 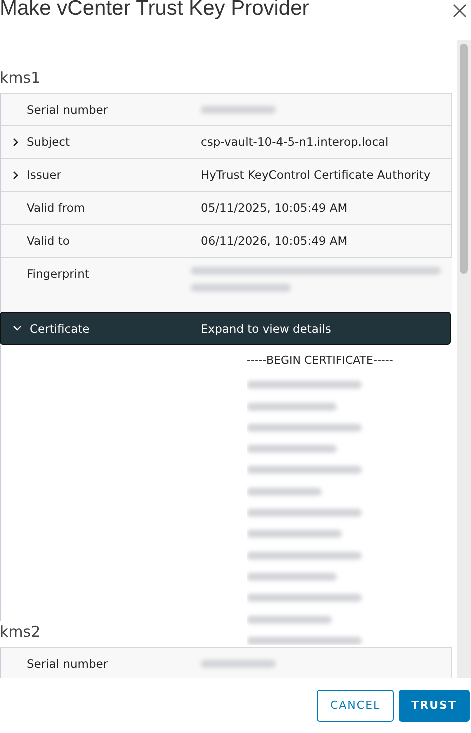 What do you see at coordinates (225, 328) in the screenshot?
I see `certificate-row: Certificate Expand to view details` at bounding box center [225, 328].